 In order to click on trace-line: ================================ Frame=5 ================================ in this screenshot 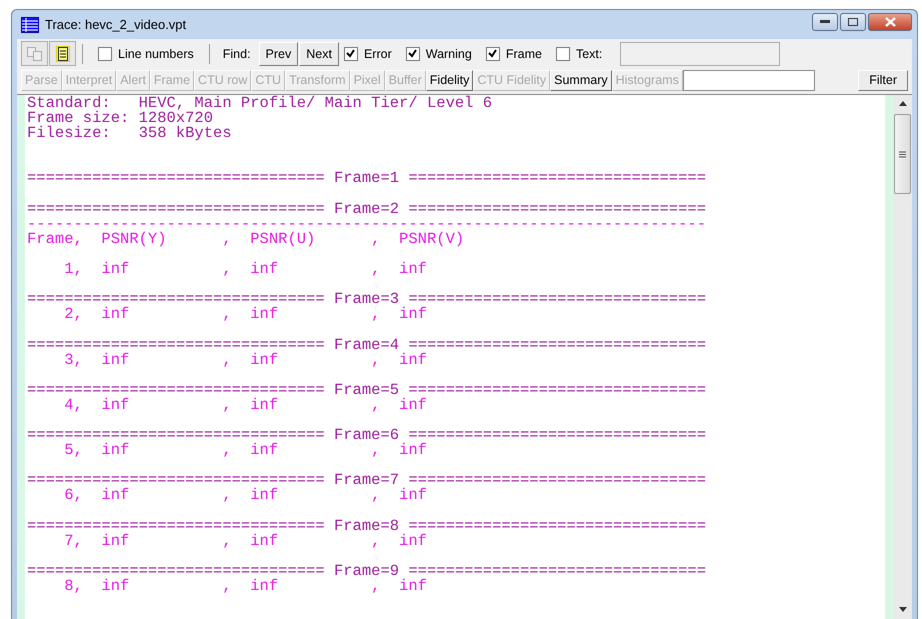, I will do `click(366, 390)`.